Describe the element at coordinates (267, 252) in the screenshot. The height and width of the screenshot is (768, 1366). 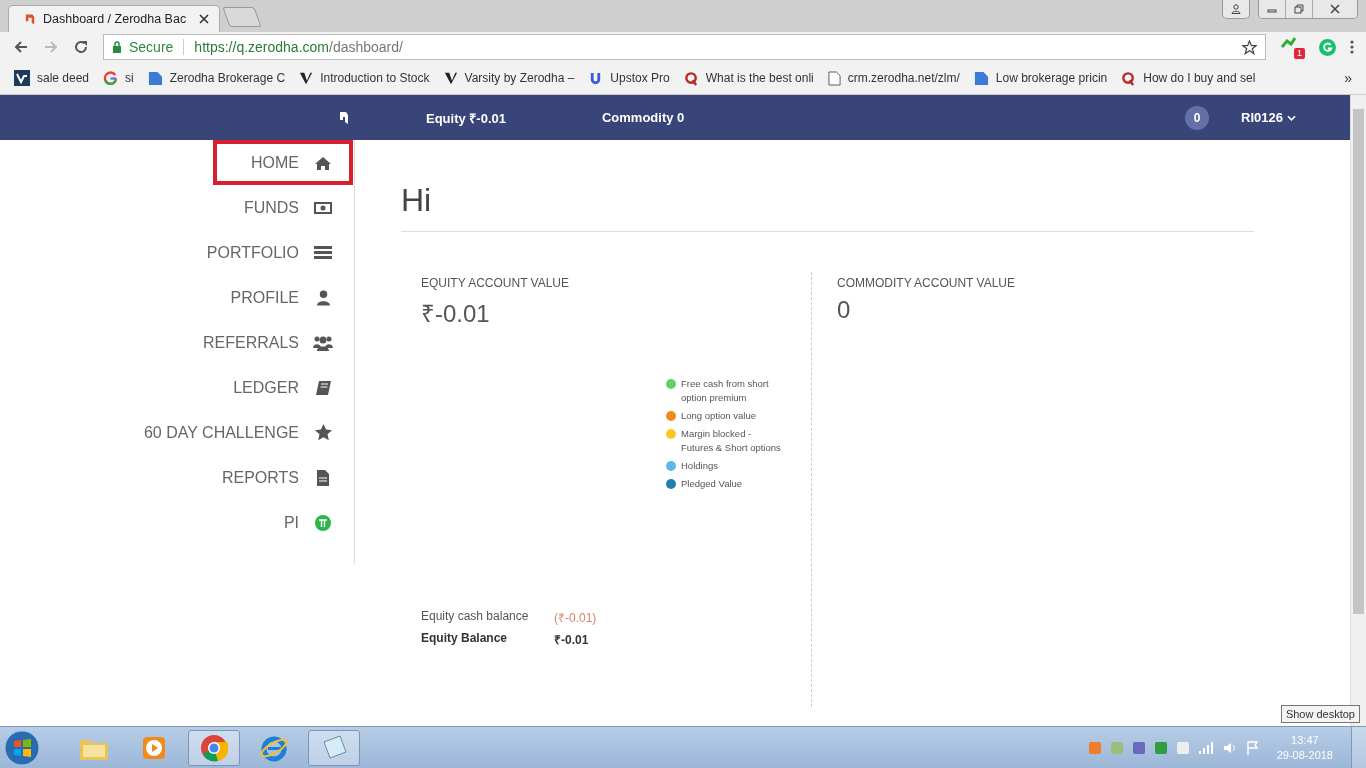
I see `sidebar-item: PORTFOLIO` at that location.